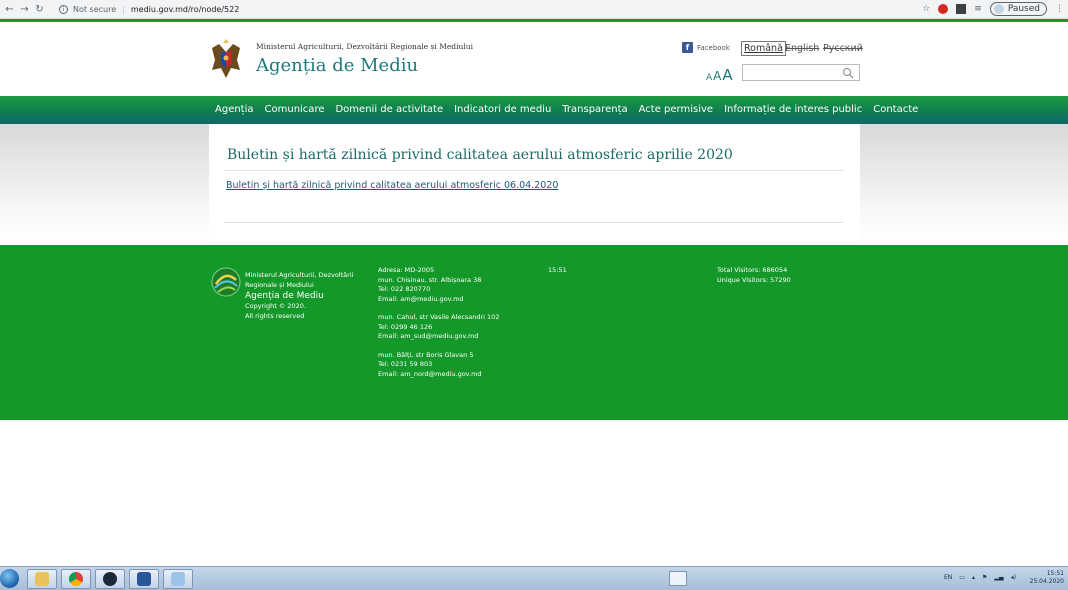  Describe the element at coordinates (948, 577) in the screenshot. I see `language-indicator: EN` at that location.